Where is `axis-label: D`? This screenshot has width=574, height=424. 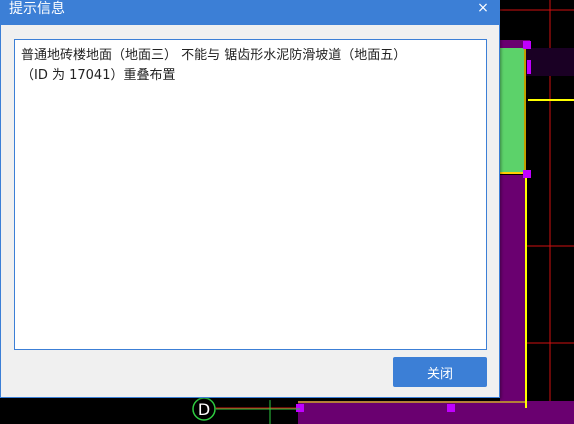 axis-label: D is located at coordinates (204, 409).